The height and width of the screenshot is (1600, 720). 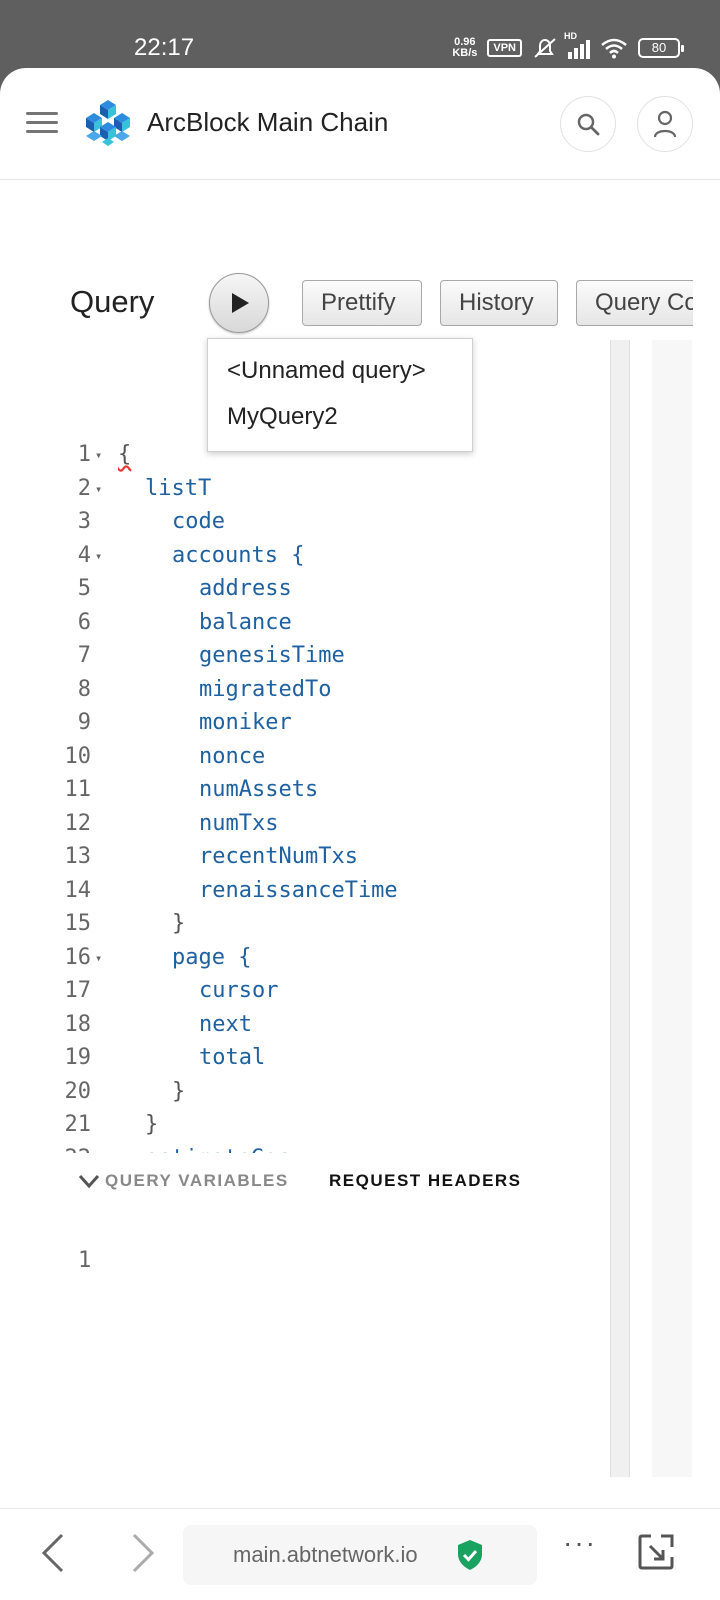 What do you see at coordinates (212, 957) in the screenshot?
I see `code-text: page {` at bounding box center [212, 957].